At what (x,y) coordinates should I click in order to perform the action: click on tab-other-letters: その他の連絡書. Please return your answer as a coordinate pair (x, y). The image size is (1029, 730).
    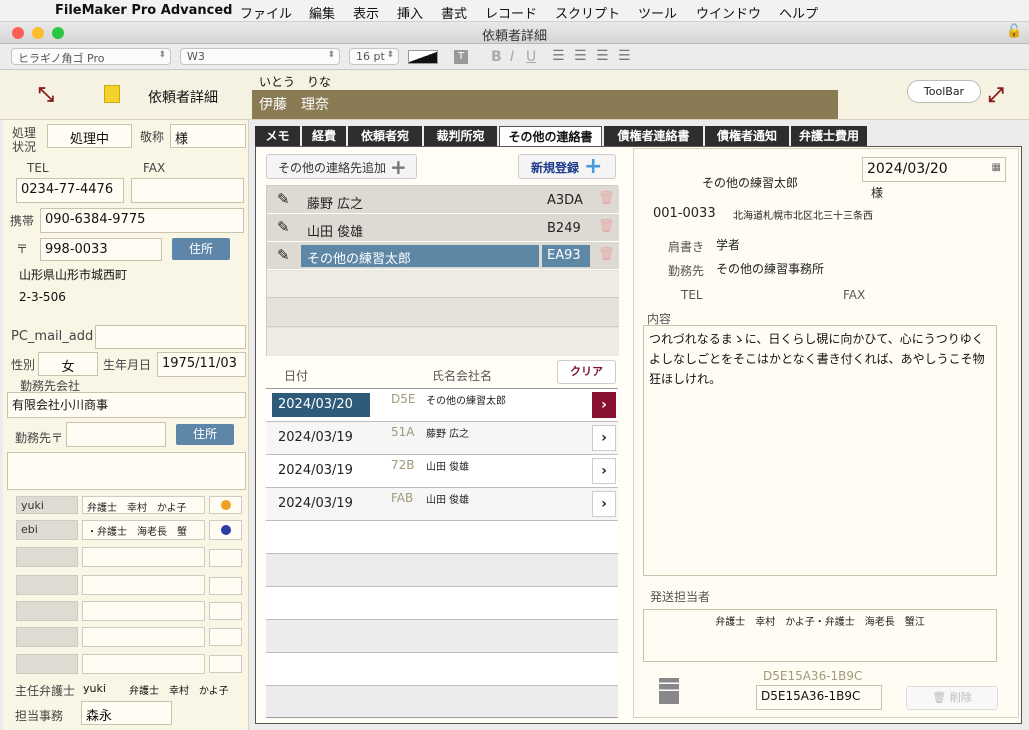
    Looking at the image, I should click on (550, 136).